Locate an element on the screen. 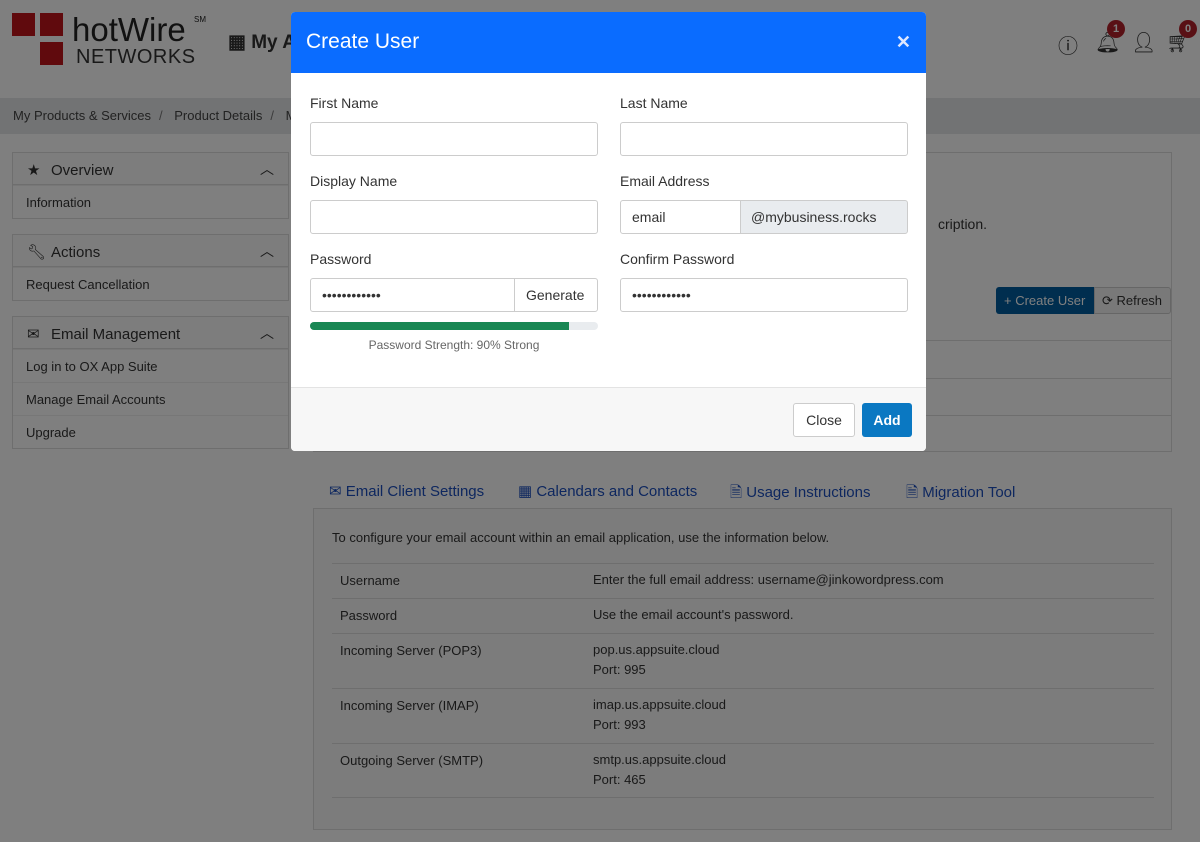 The width and height of the screenshot is (1200, 842). display-name-input is located at coordinates (454, 217).